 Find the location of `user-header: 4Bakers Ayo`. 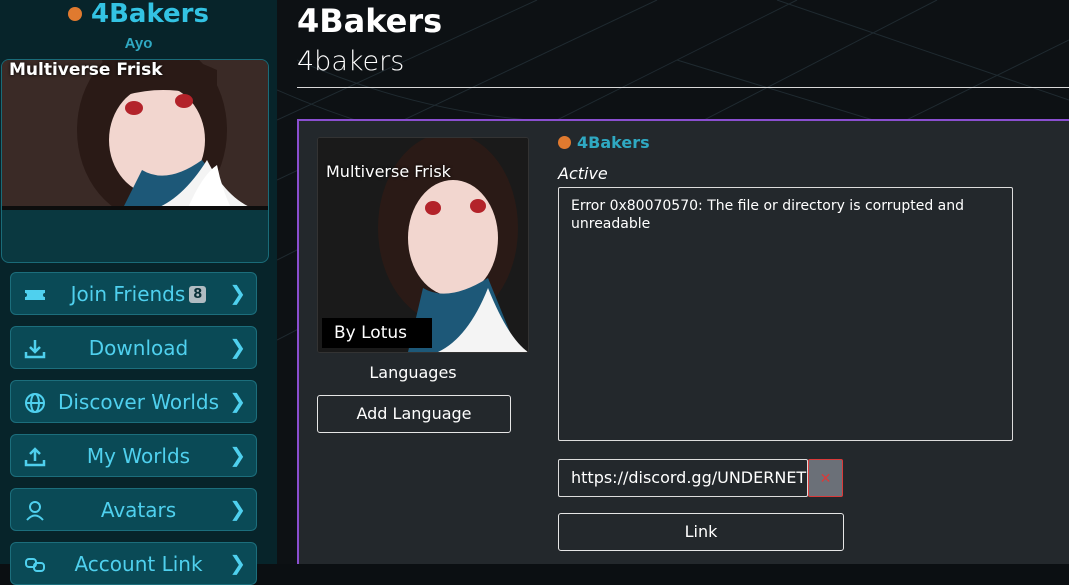

user-header: 4Bakers Ayo is located at coordinates (138, 29).